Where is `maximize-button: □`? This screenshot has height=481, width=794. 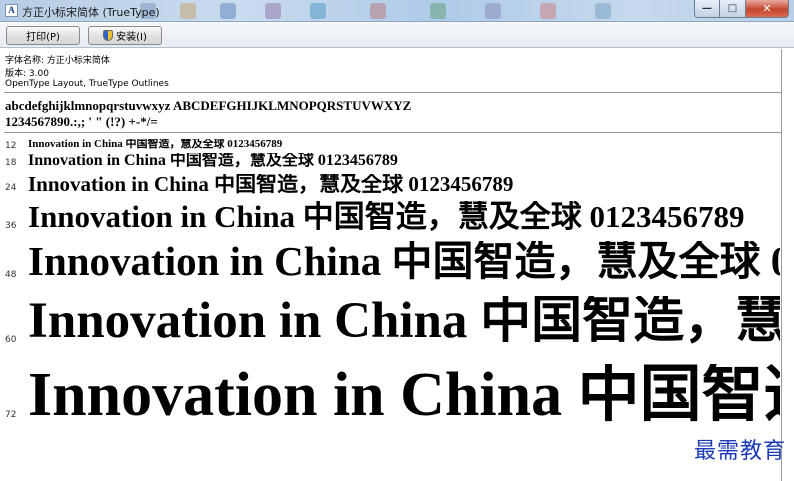
maximize-button: □ is located at coordinates (733, 9).